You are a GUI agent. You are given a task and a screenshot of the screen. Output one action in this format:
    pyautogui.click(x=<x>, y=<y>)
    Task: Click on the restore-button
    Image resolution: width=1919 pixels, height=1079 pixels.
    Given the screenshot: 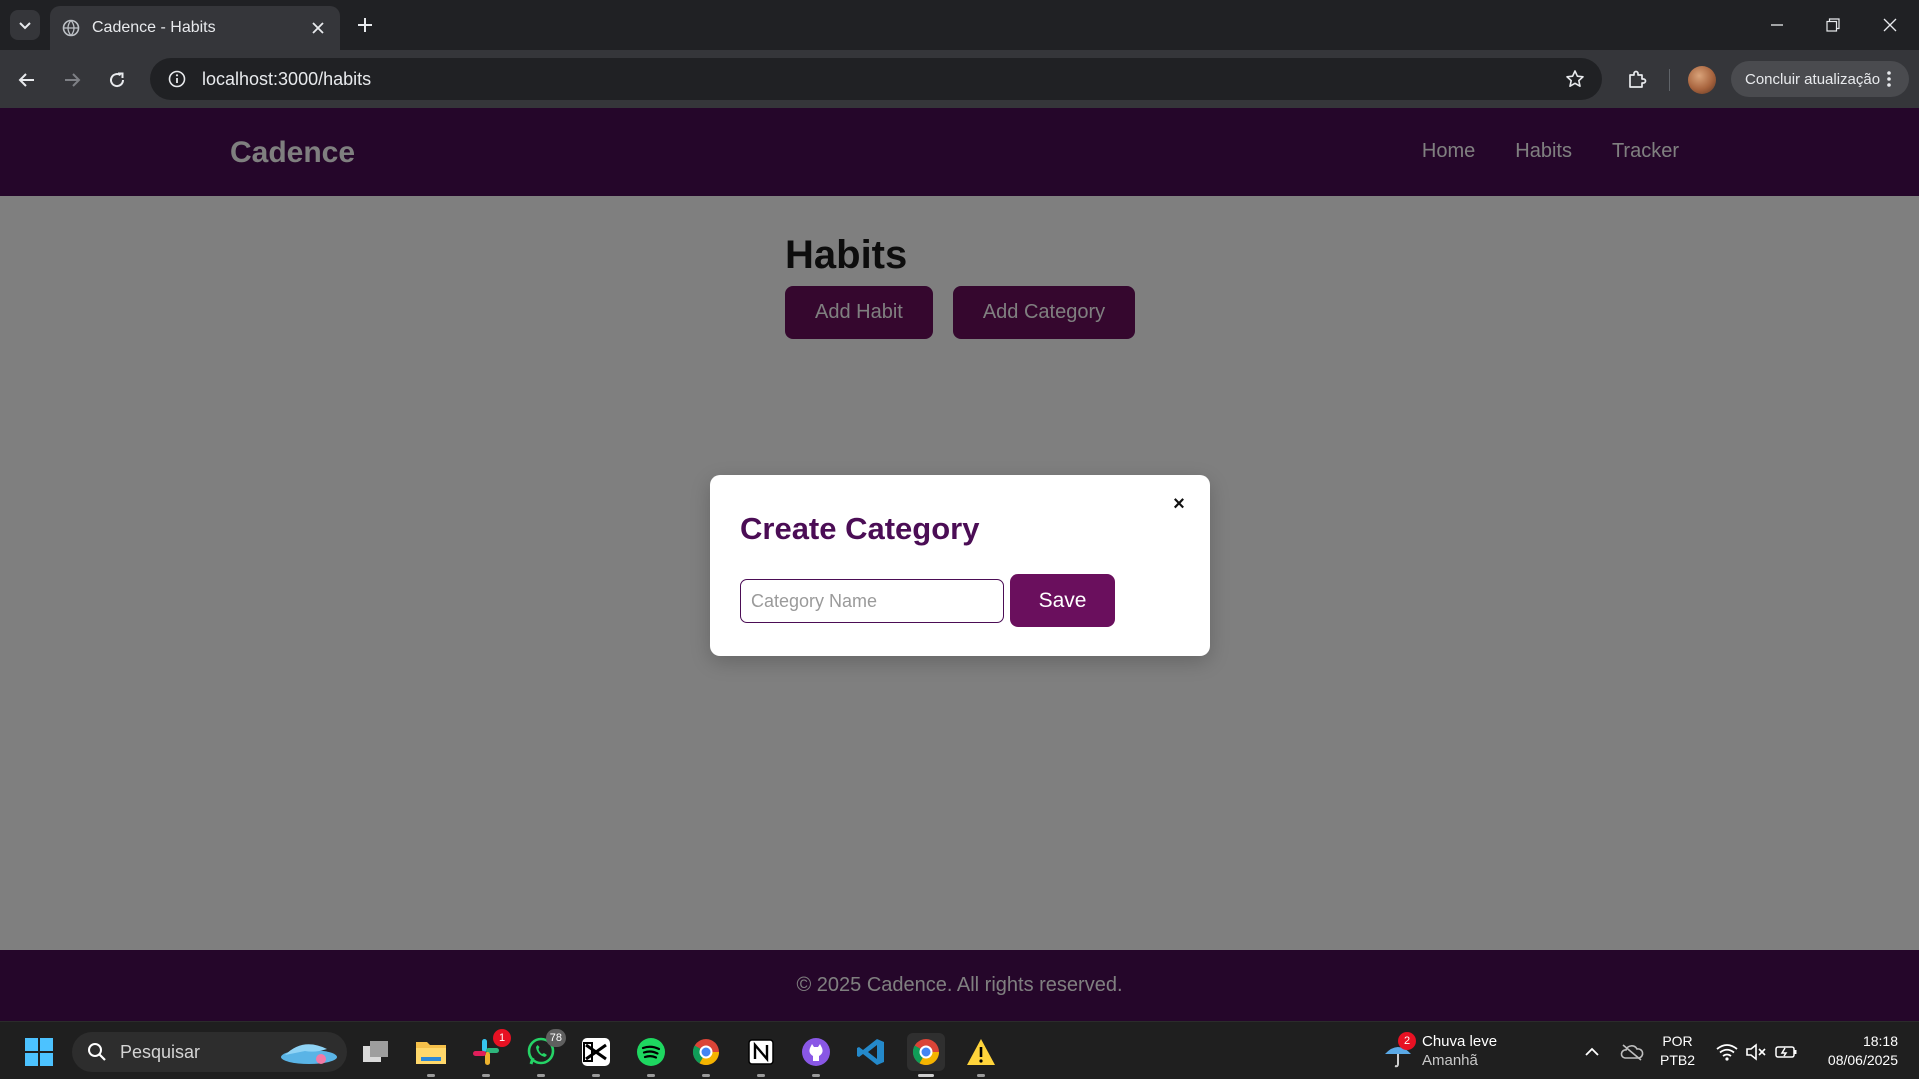 What is the action you would take?
    pyautogui.click(x=1833, y=25)
    